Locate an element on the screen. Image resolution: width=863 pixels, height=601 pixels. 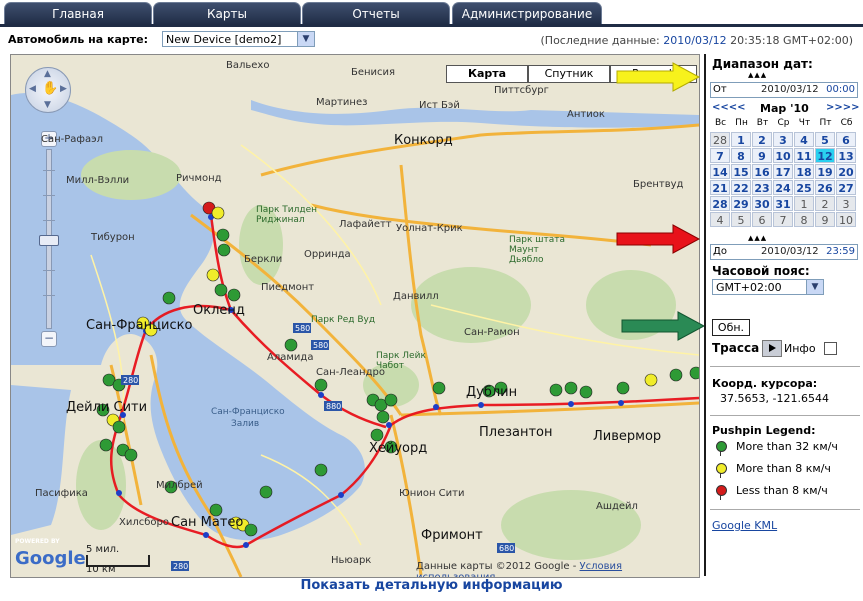
calendar-day: 31 is located at coordinates (783, 203).